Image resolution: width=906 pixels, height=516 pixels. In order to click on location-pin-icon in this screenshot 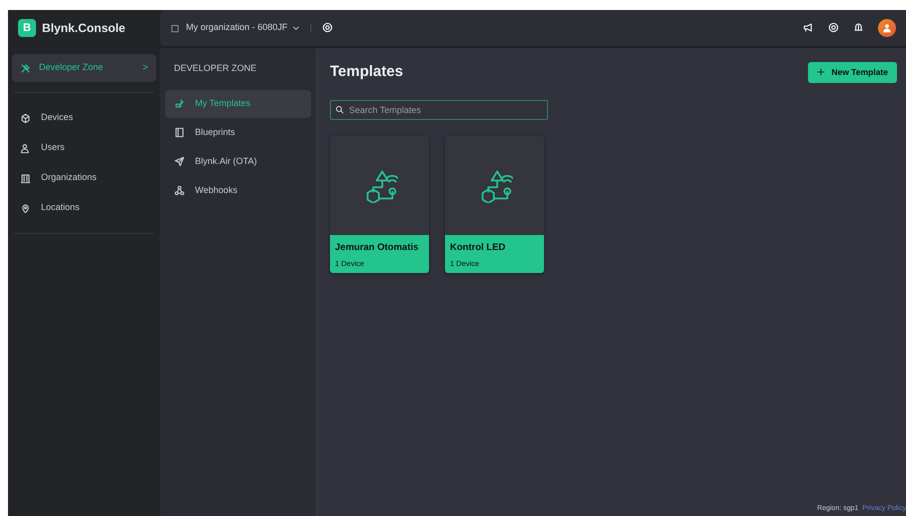, I will do `click(25, 208)`.